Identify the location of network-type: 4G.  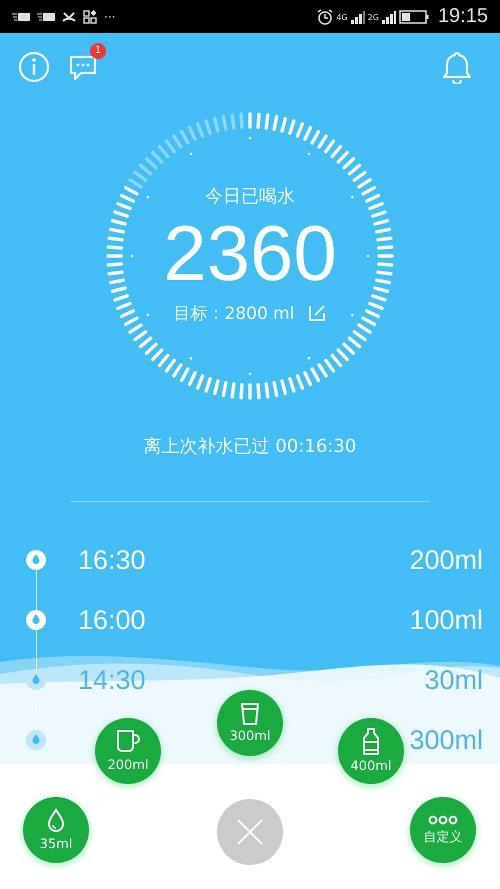
(342, 17).